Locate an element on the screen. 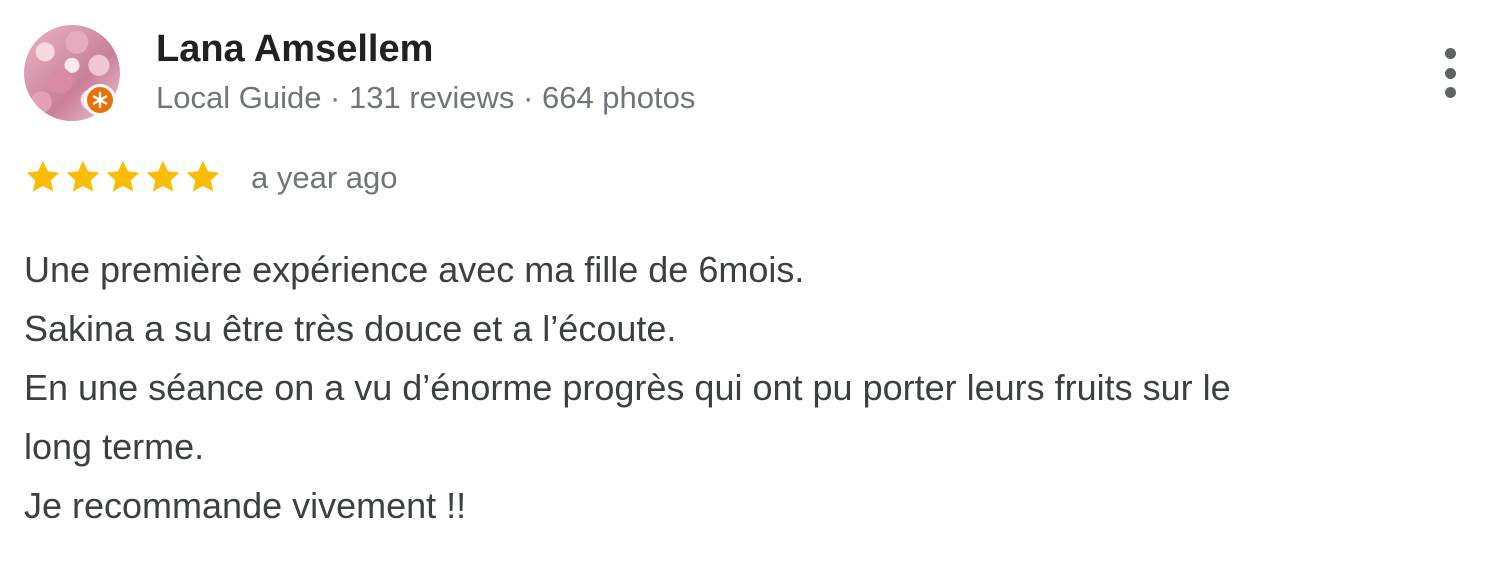 The image size is (1510, 561). local-guide-star-icon is located at coordinates (100, 100).